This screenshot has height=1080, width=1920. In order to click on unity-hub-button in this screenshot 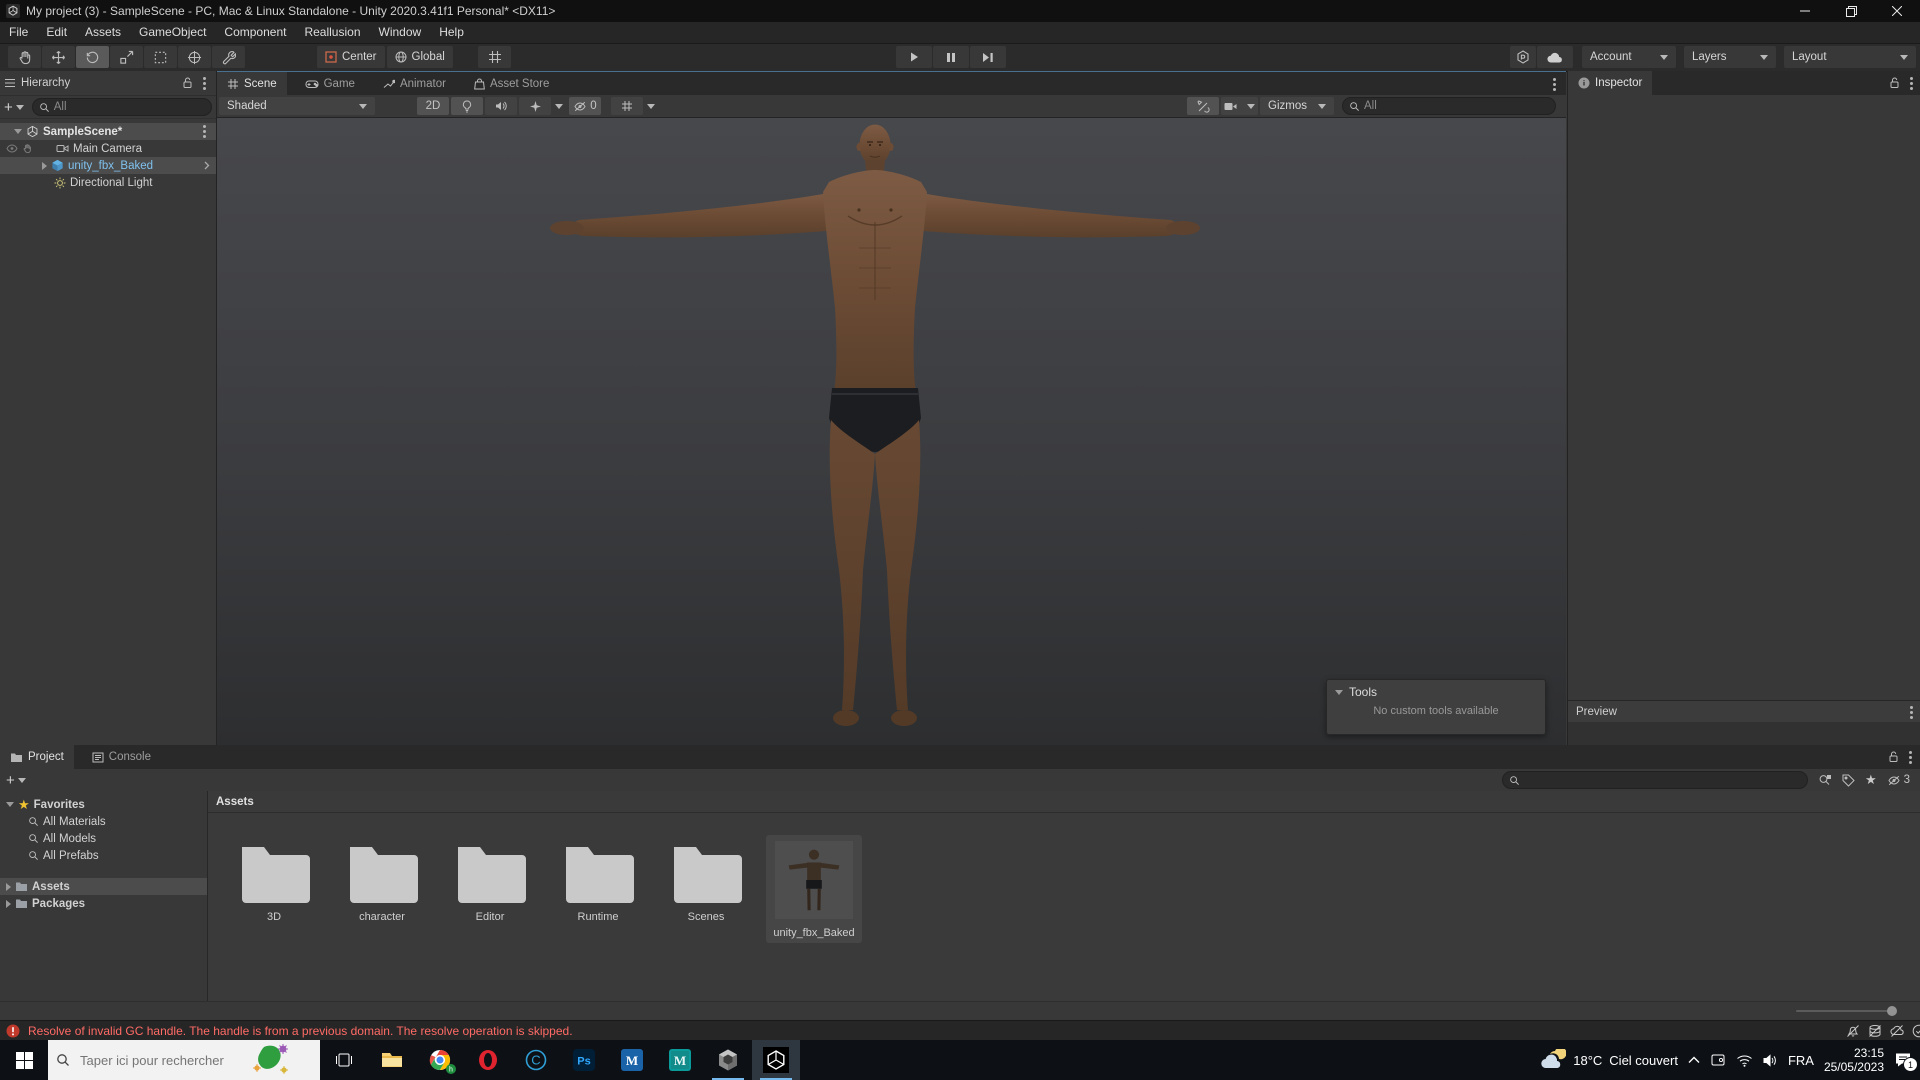, I will do `click(728, 1060)`.